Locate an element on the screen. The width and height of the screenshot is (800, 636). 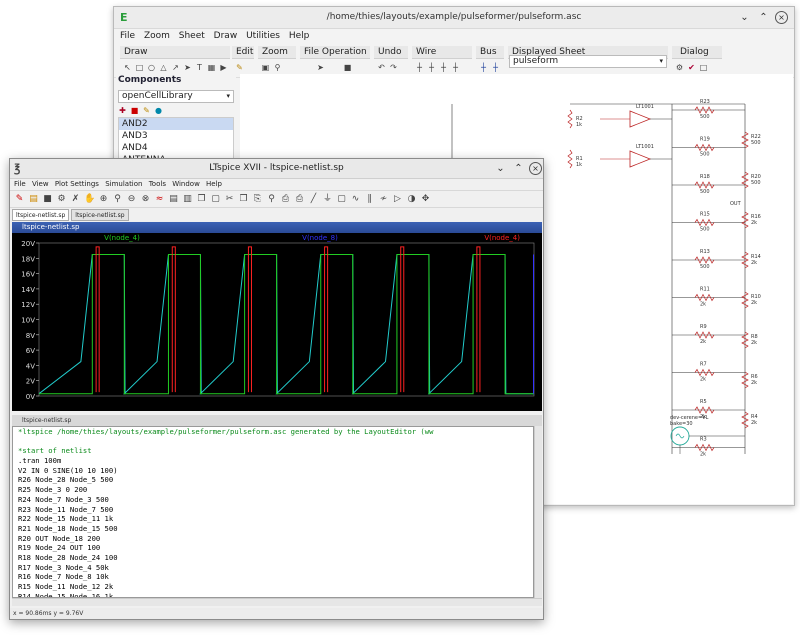
list-item: AND4 is located at coordinates (176, 148).